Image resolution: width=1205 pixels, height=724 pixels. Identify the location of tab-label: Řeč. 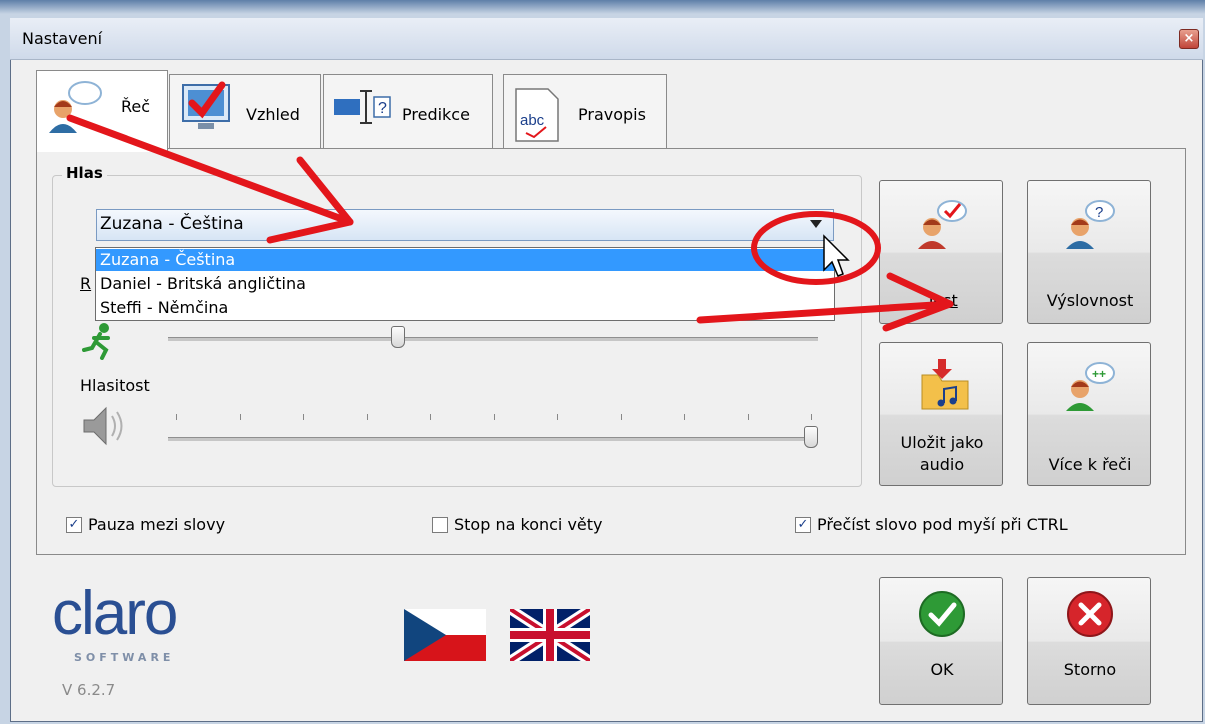
(136, 106).